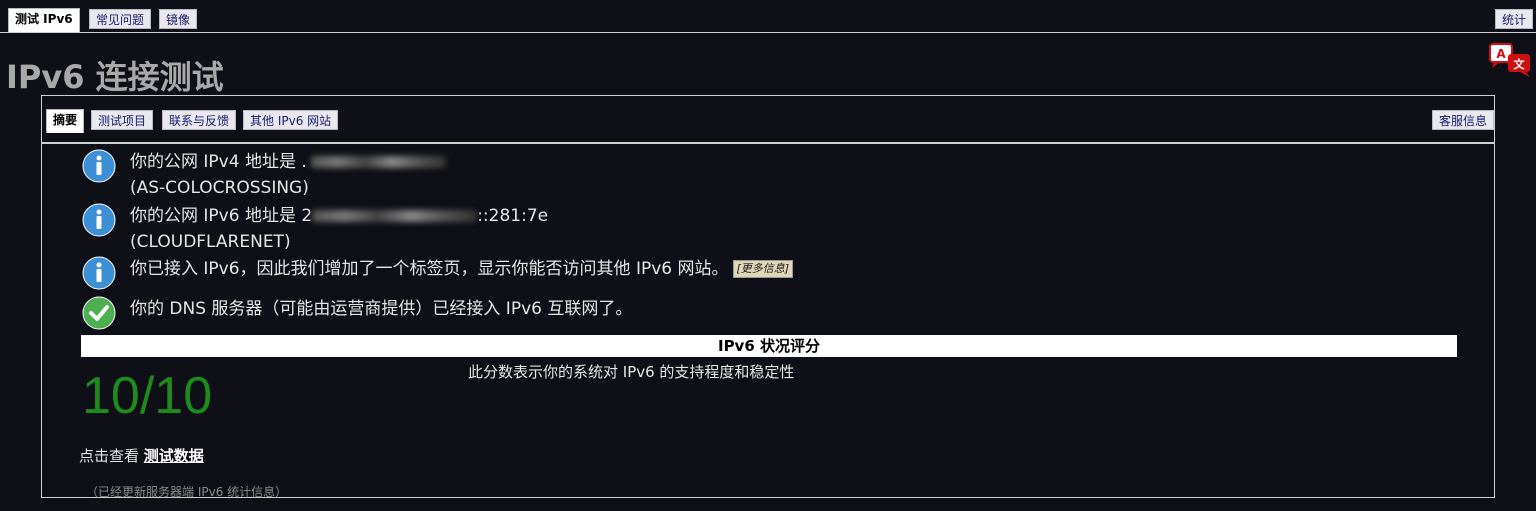 This screenshot has height=511, width=1536. Describe the element at coordinates (768, 120) in the screenshot. I see `sub-tab-bar: 摘要 测试项目 联系与反馈 其他 IPv6 网站 客服信息` at that location.